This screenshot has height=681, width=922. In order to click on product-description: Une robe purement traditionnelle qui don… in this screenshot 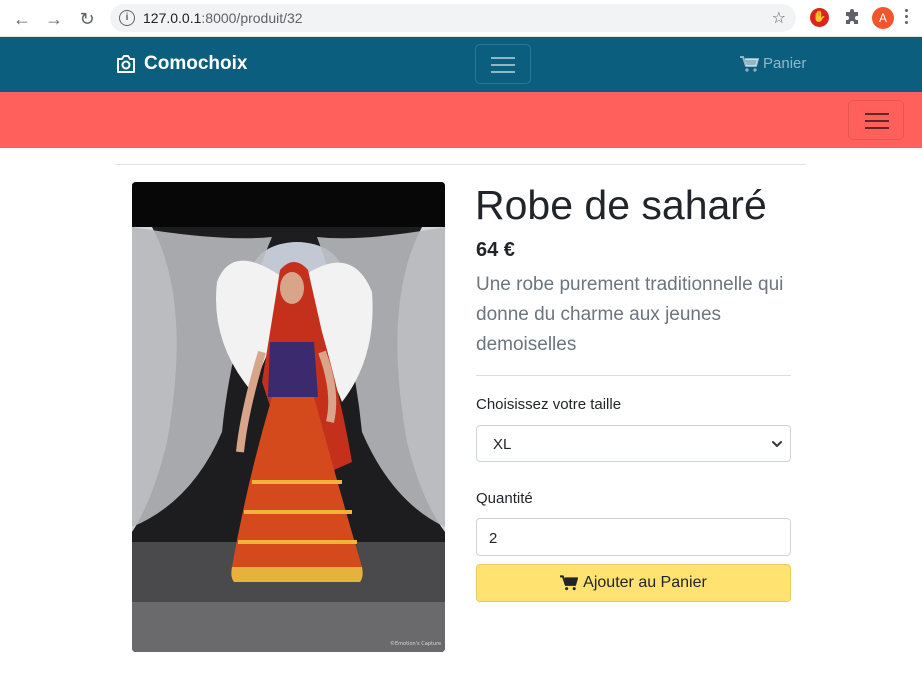, I will do `click(630, 314)`.